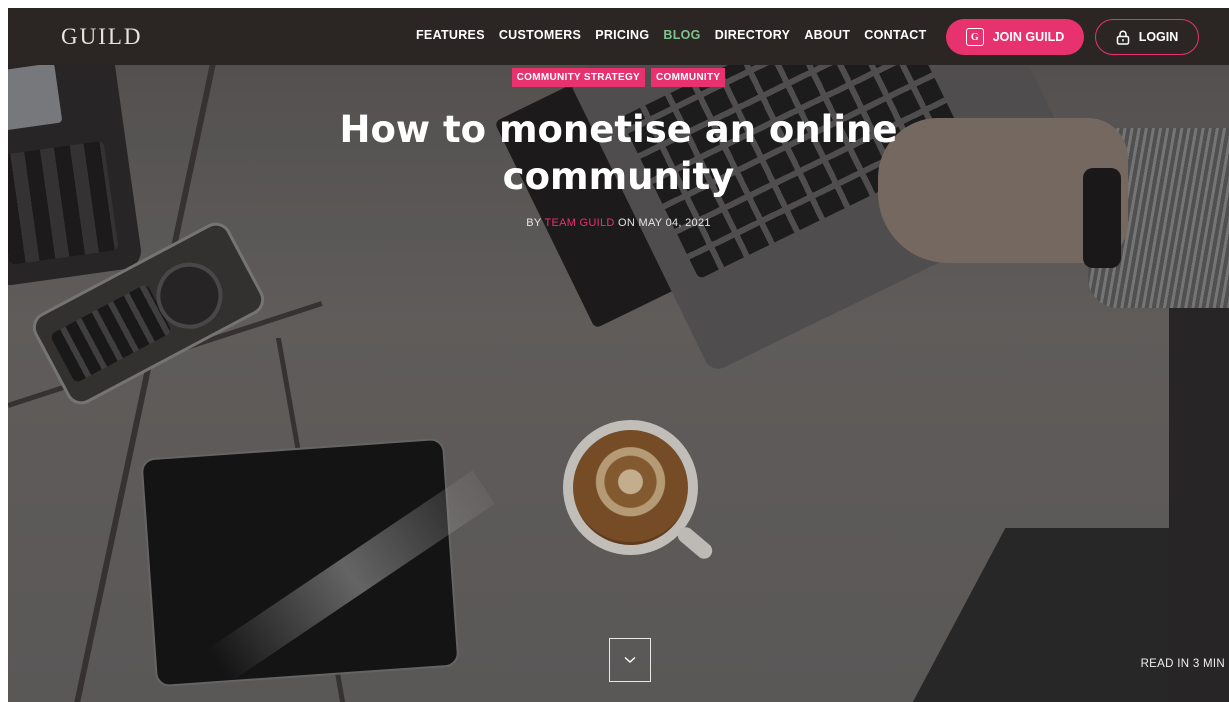  Describe the element at coordinates (974, 37) in the screenshot. I see `guild-g-icon: G` at that location.